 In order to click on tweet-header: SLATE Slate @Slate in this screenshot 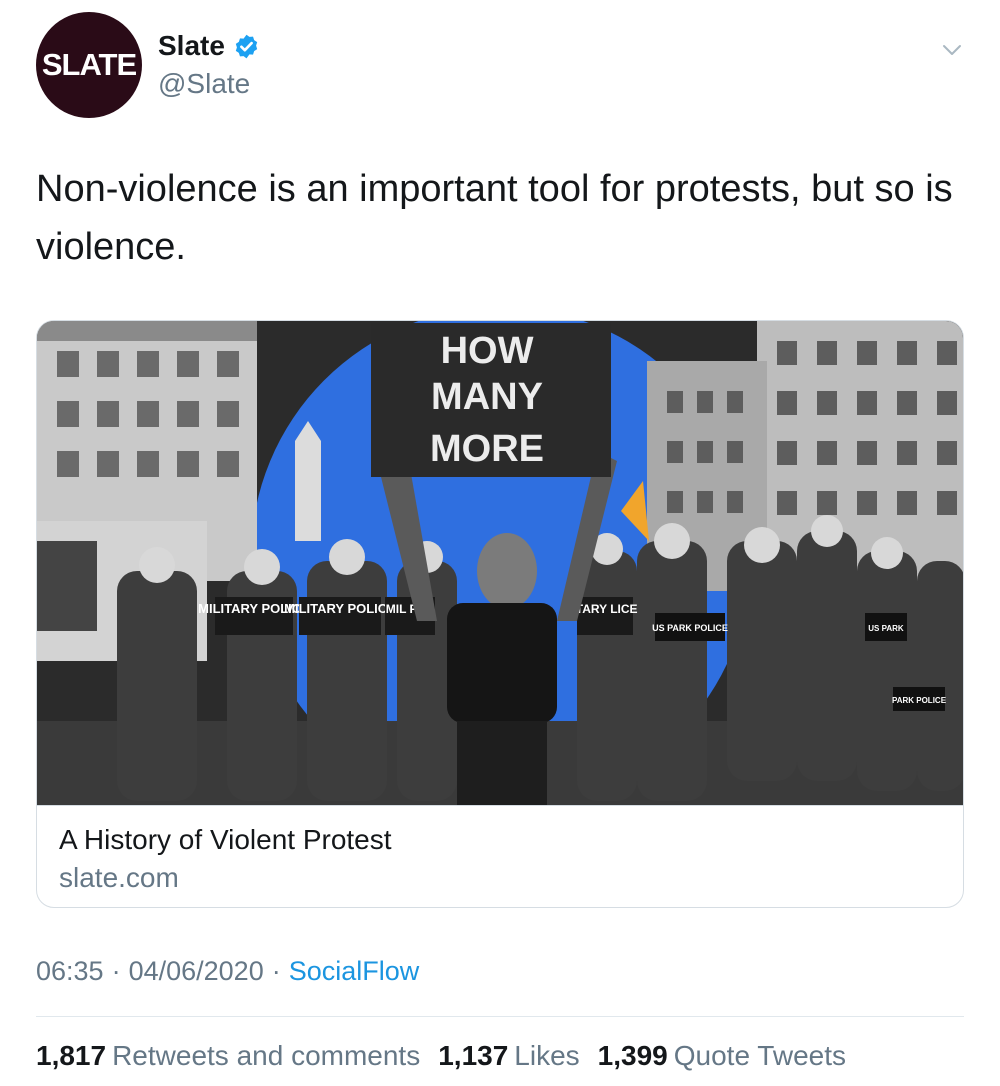, I will do `click(506, 66)`.